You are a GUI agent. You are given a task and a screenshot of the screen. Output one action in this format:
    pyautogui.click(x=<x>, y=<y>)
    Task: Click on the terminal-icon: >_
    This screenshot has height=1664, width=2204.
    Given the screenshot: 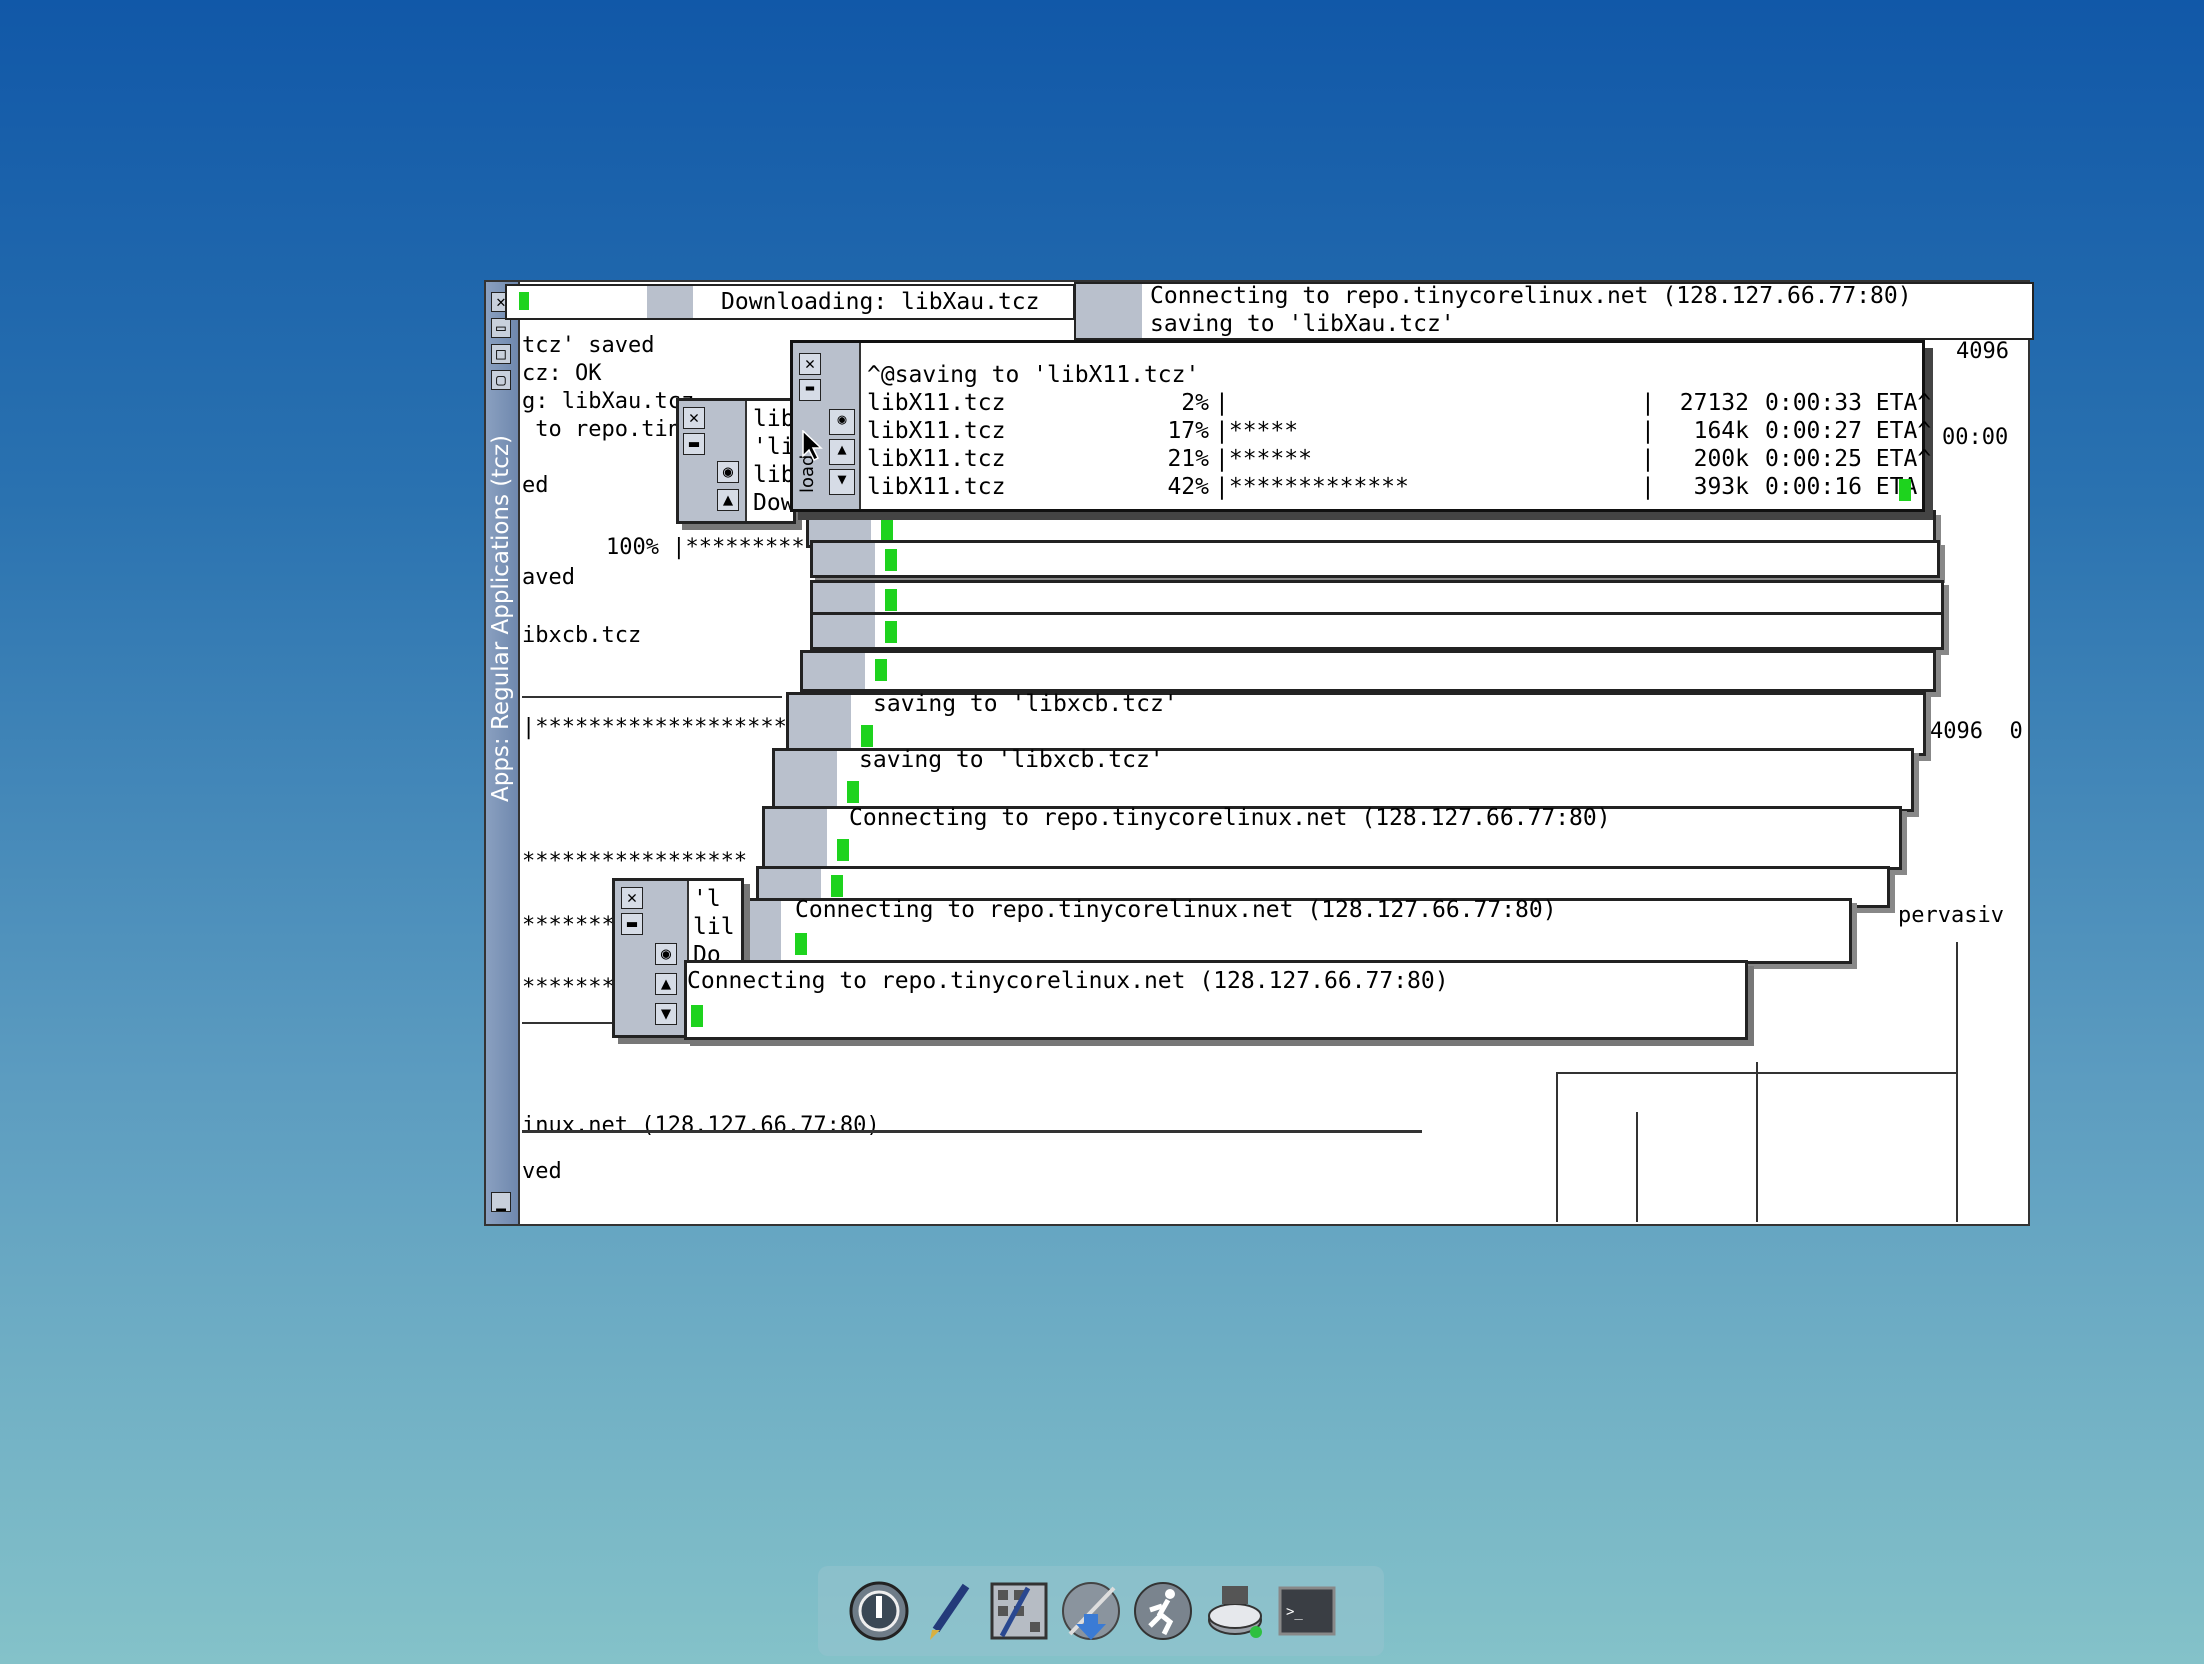 What is the action you would take?
    pyautogui.click(x=1307, y=1611)
    